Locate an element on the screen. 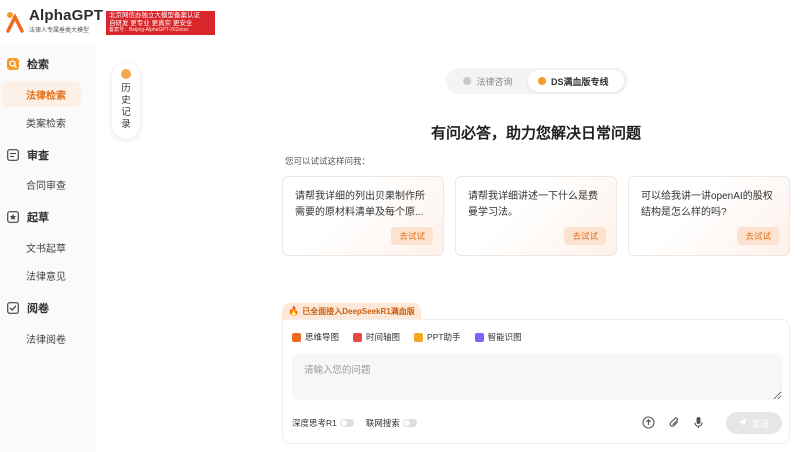 The width and height of the screenshot is (800, 452). sidebar-section-label: 阅卷 is located at coordinates (38, 309).